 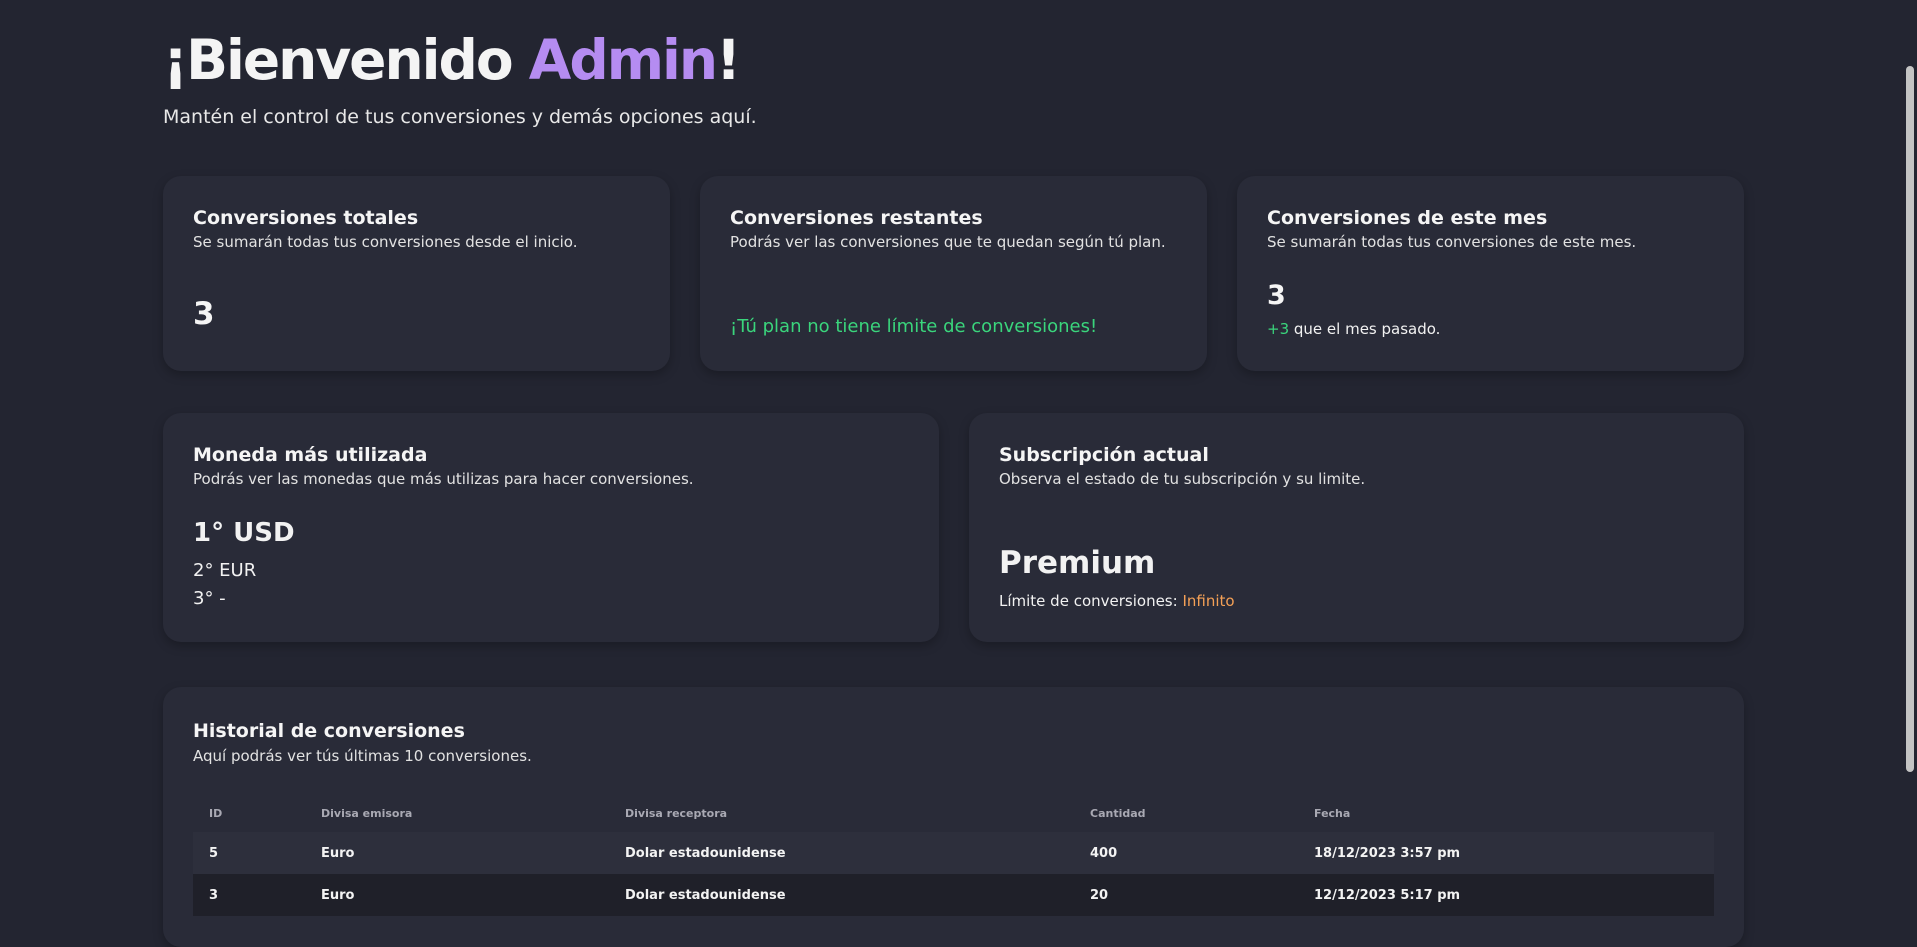 I want to click on total-conversions-value: 3, so click(x=204, y=314).